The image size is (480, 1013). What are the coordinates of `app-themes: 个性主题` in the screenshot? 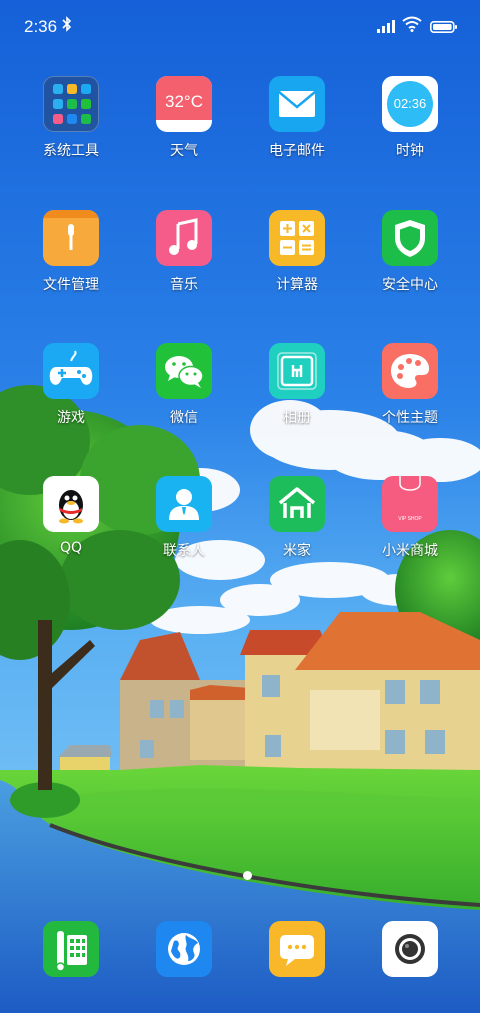 It's located at (410, 385).